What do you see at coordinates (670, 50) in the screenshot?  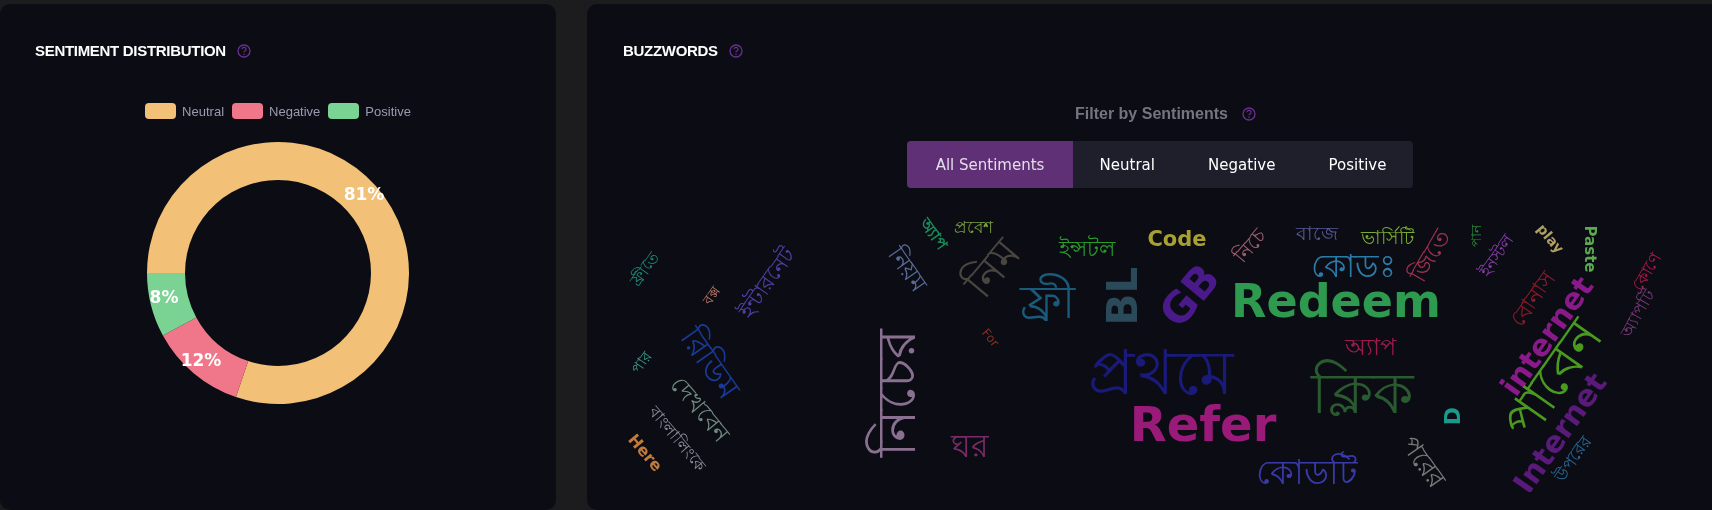 I see `panel-title: BUZZWORDS` at bounding box center [670, 50].